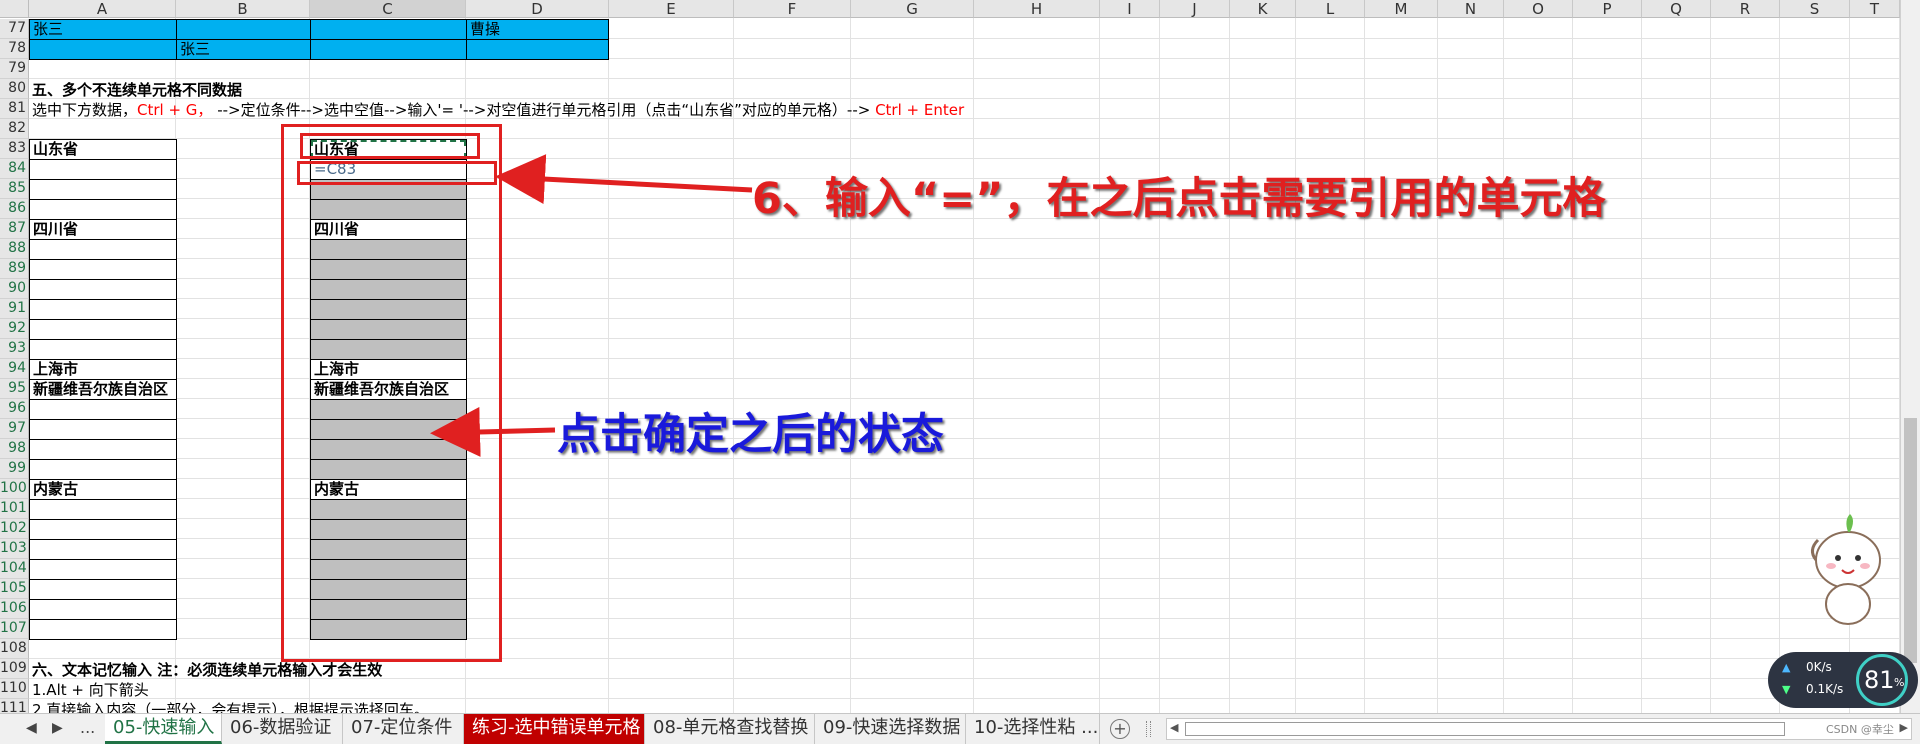 The width and height of the screenshot is (1920, 744). What do you see at coordinates (1860, 729) in the screenshot?
I see `watermark-text: CSDN @幸尘` at bounding box center [1860, 729].